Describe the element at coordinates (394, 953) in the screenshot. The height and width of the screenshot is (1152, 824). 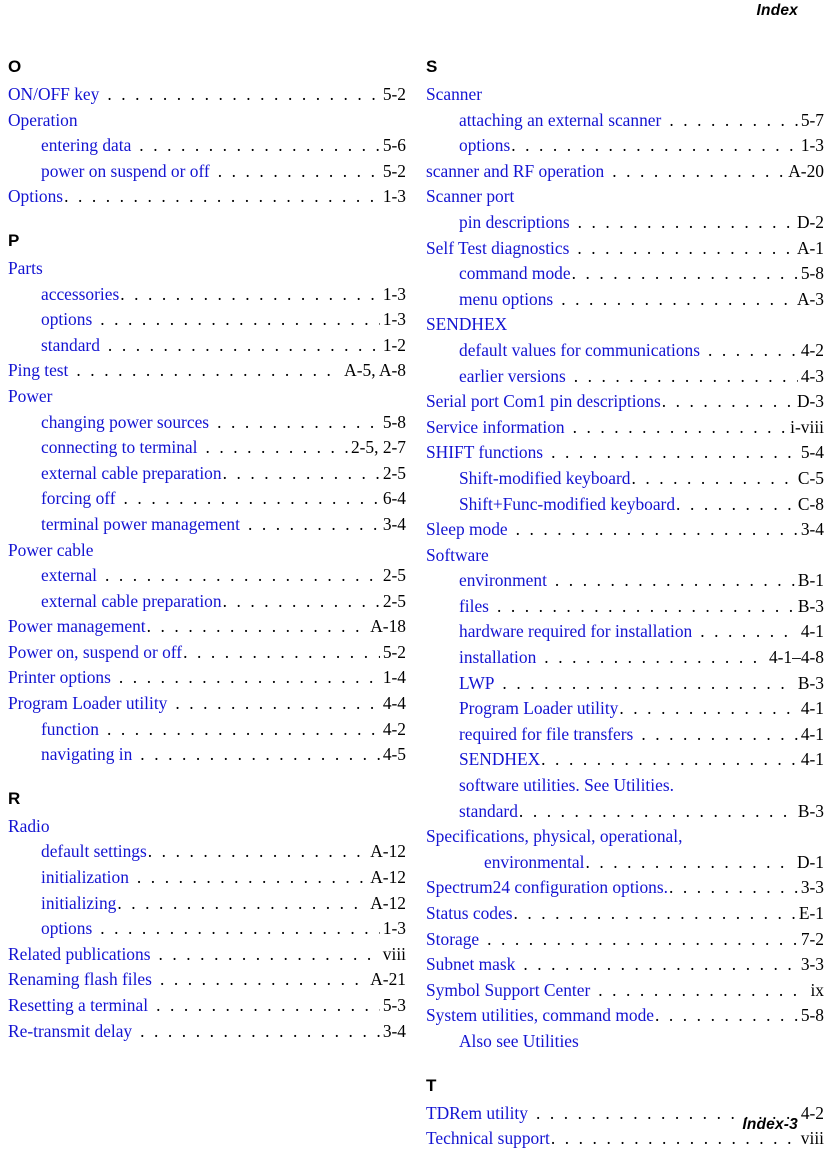
I see `index-entry-page-number: viii` at that location.